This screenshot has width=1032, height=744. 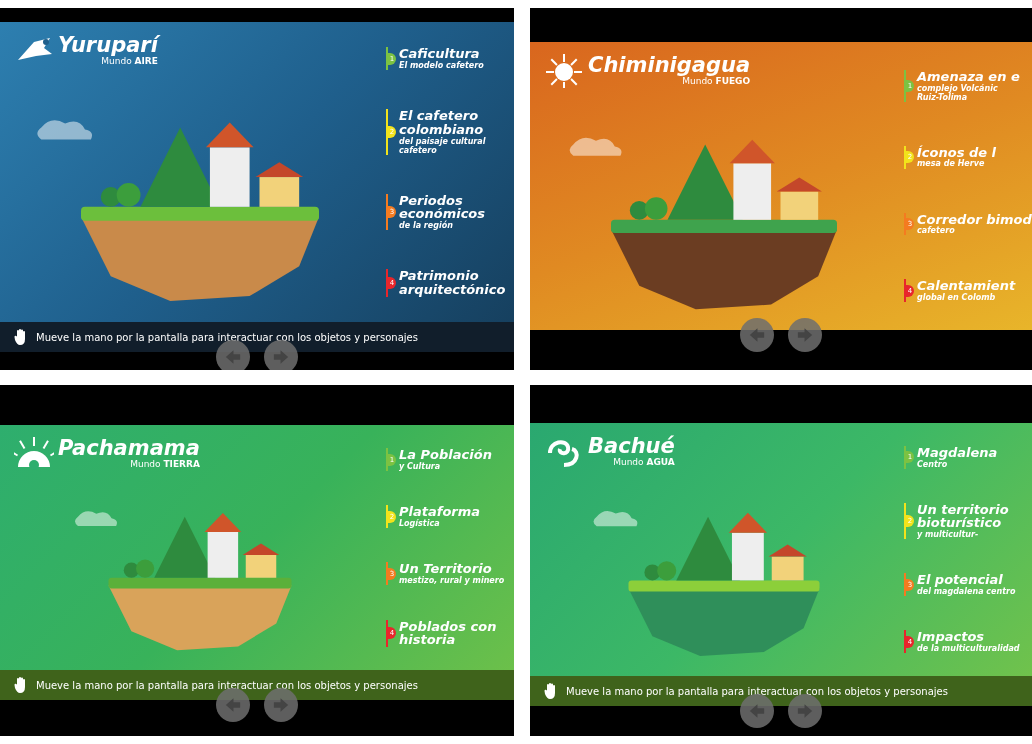 I want to click on world-title: Pachamama, so click(x=129, y=448).